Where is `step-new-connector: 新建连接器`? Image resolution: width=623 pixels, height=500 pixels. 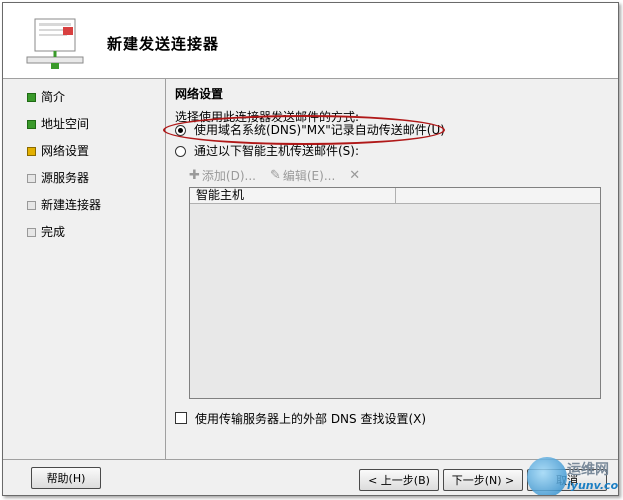
step-new-connector: 新建连接器 is located at coordinates (88, 208).